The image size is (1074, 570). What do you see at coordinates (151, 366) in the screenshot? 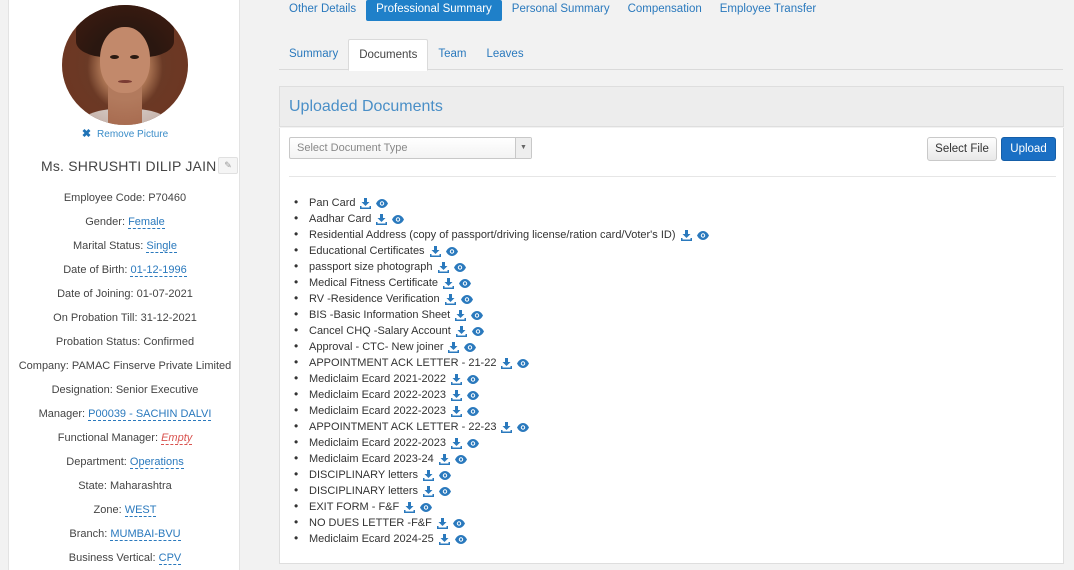
I see `field-value: PAMAC Finserve Private Limited` at bounding box center [151, 366].